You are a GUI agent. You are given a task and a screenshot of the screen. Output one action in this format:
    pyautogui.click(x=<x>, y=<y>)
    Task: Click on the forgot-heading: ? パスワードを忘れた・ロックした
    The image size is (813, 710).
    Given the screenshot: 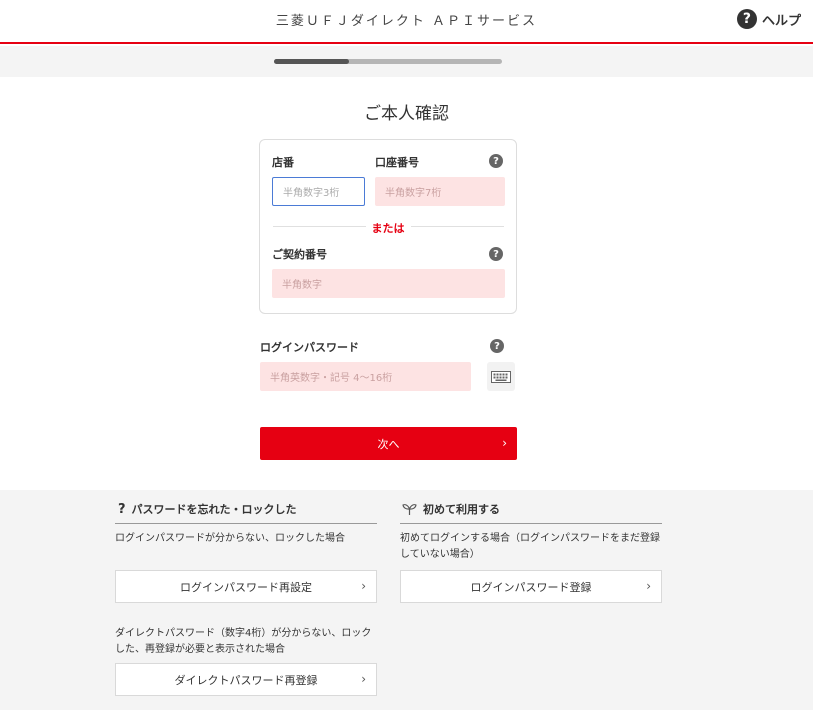 What is the action you would take?
    pyautogui.click(x=207, y=509)
    